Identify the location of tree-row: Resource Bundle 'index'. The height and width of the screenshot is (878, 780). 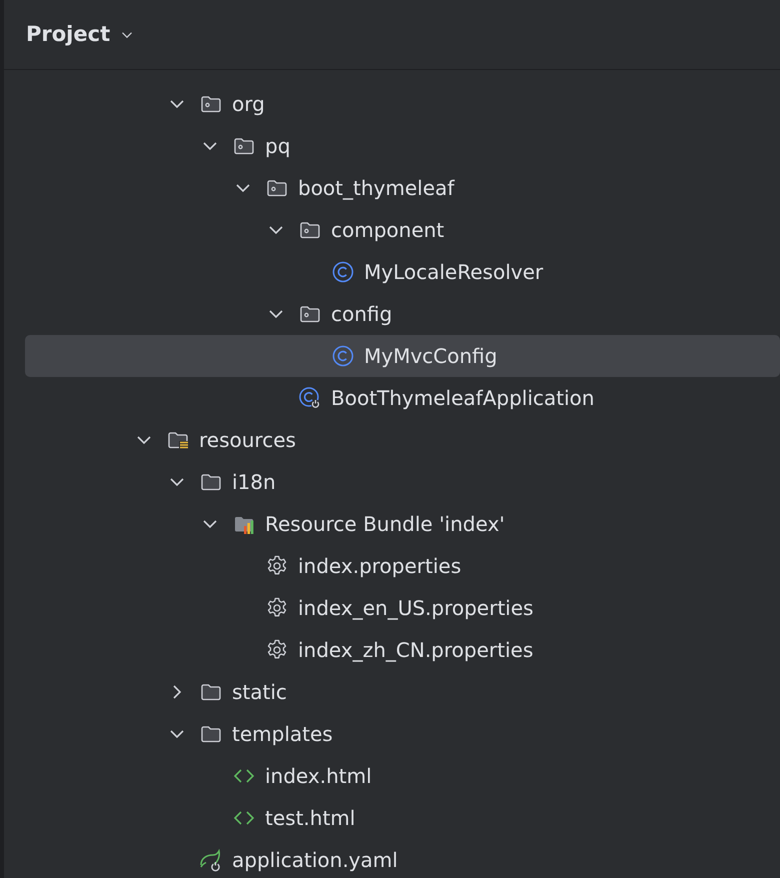
(402, 524).